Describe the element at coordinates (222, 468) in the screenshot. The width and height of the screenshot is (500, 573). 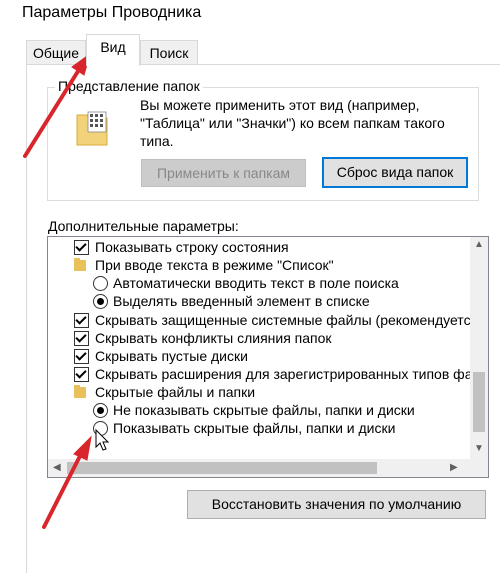
I see `horizontal-scroll-thumb` at that location.